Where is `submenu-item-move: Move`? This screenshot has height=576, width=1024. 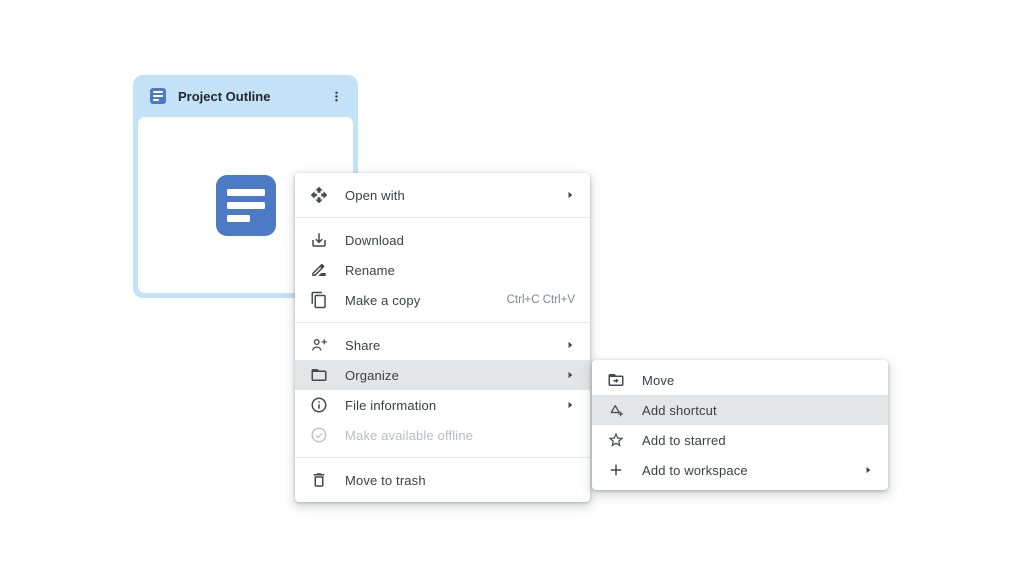 submenu-item-move: Move is located at coordinates (740, 380).